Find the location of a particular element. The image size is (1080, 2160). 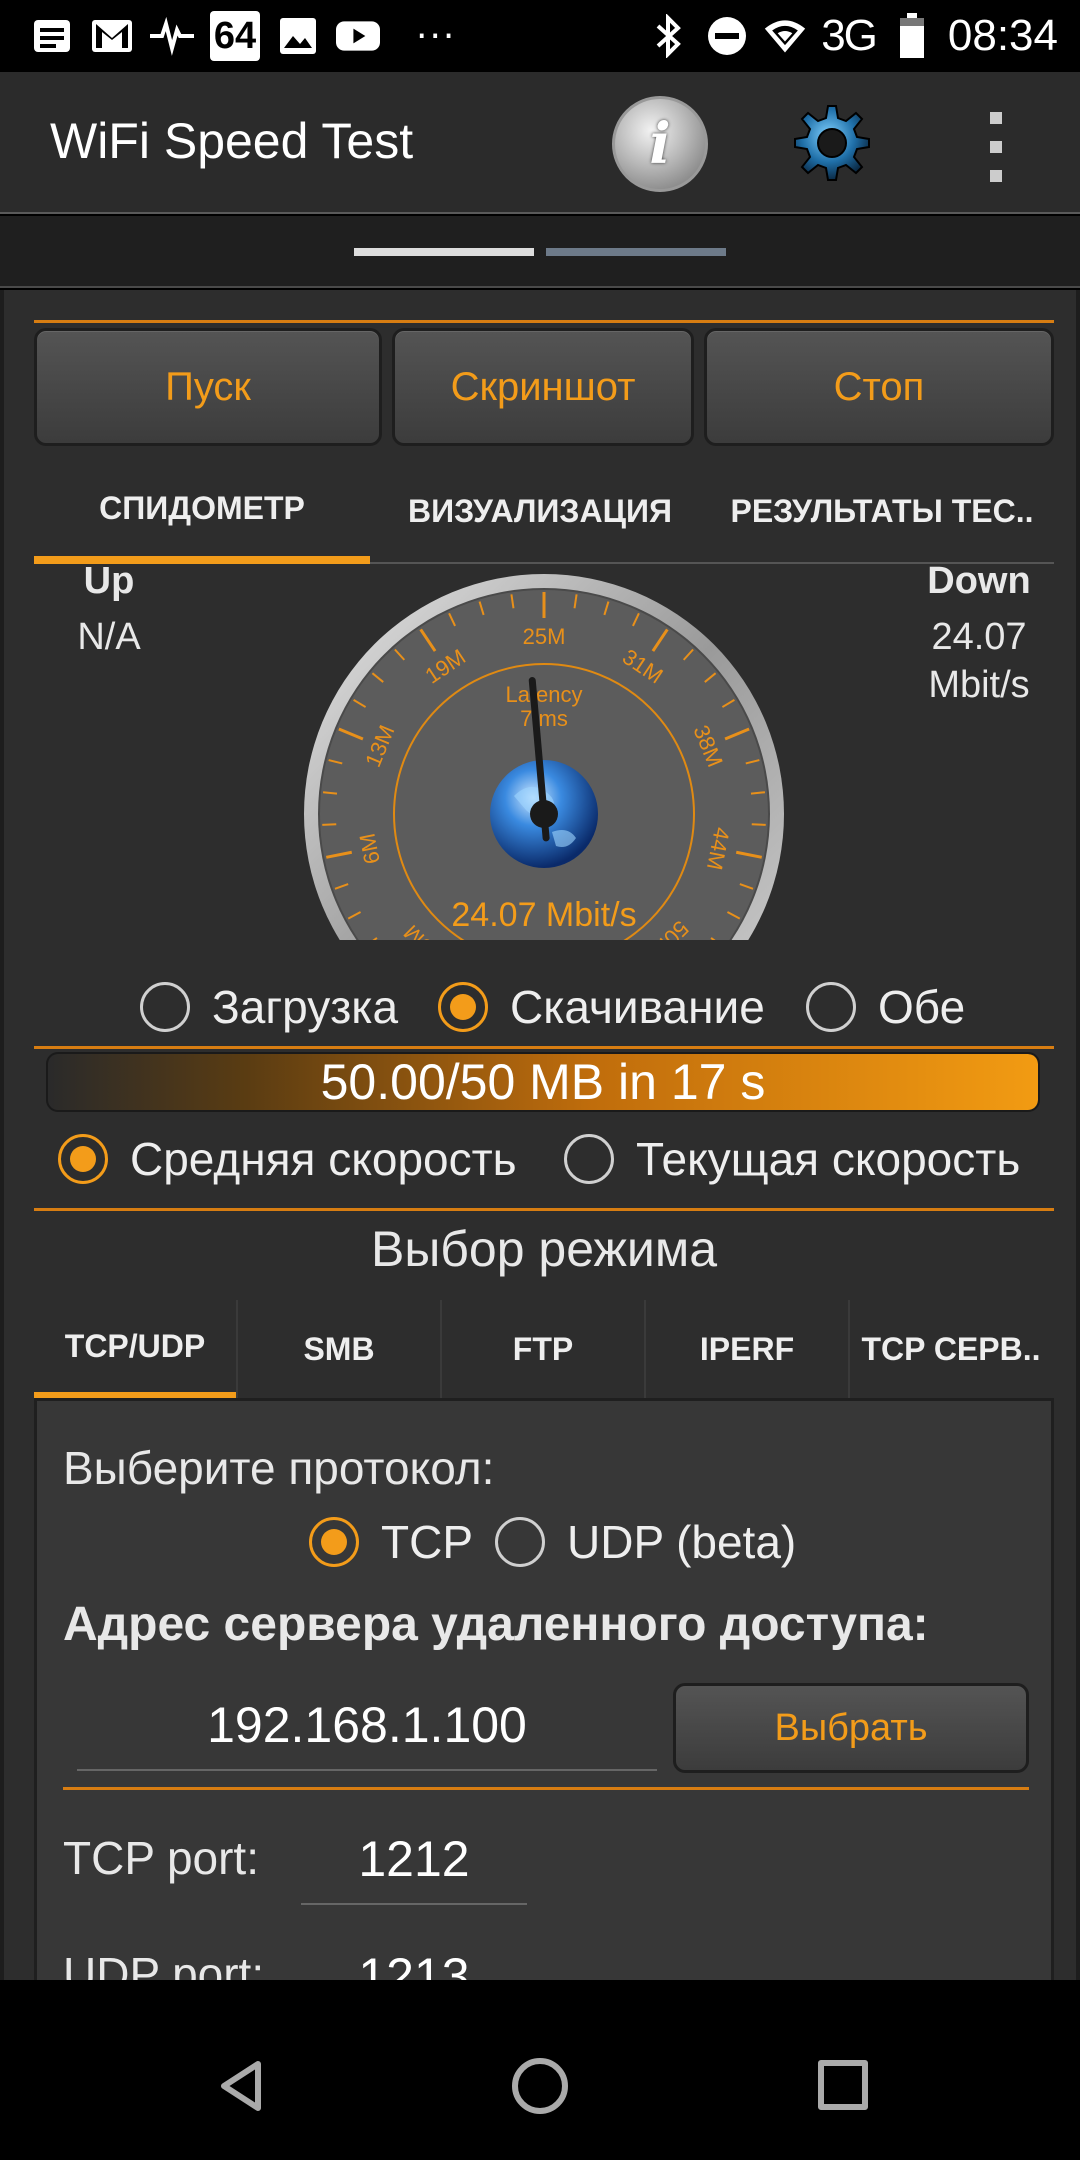

page-indicator is located at coordinates (540, 252).